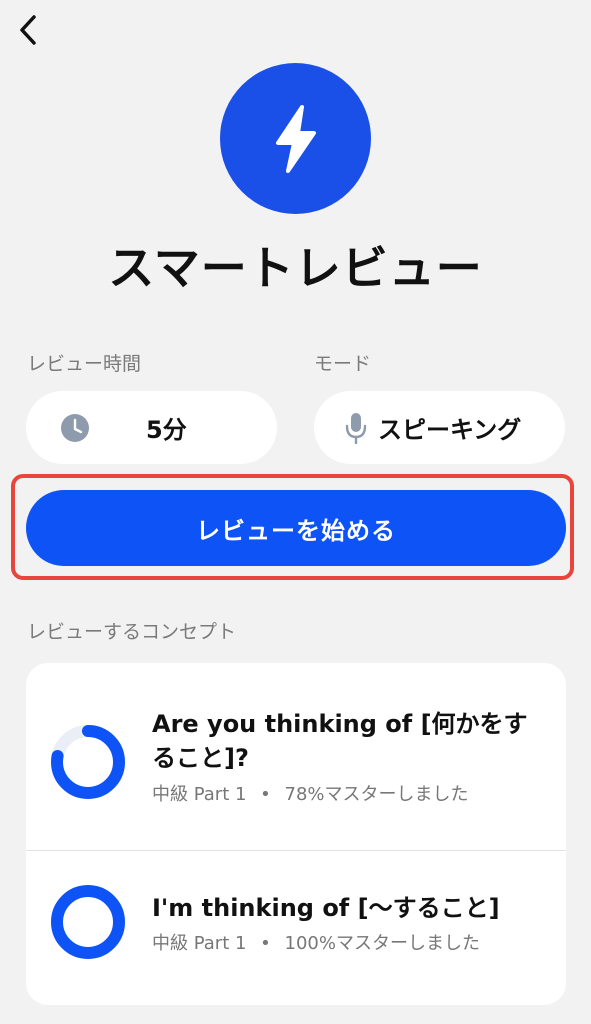  What do you see at coordinates (296, 528) in the screenshot?
I see `start-review-button: レビューを始める` at bounding box center [296, 528].